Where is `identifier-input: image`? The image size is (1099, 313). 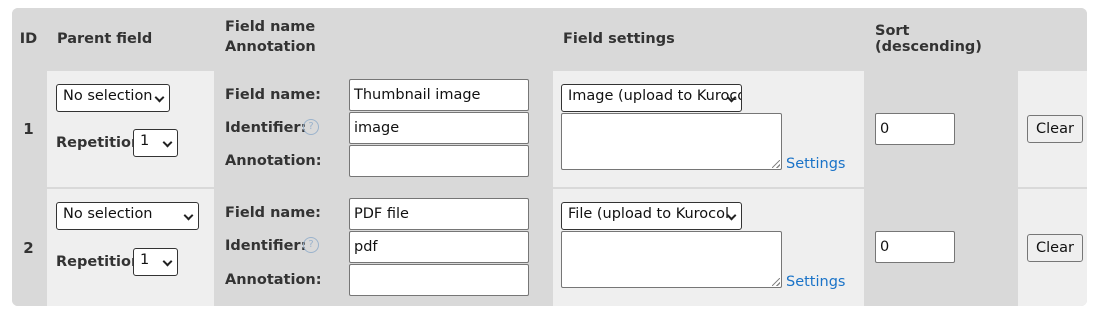 identifier-input: image is located at coordinates (439, 128).